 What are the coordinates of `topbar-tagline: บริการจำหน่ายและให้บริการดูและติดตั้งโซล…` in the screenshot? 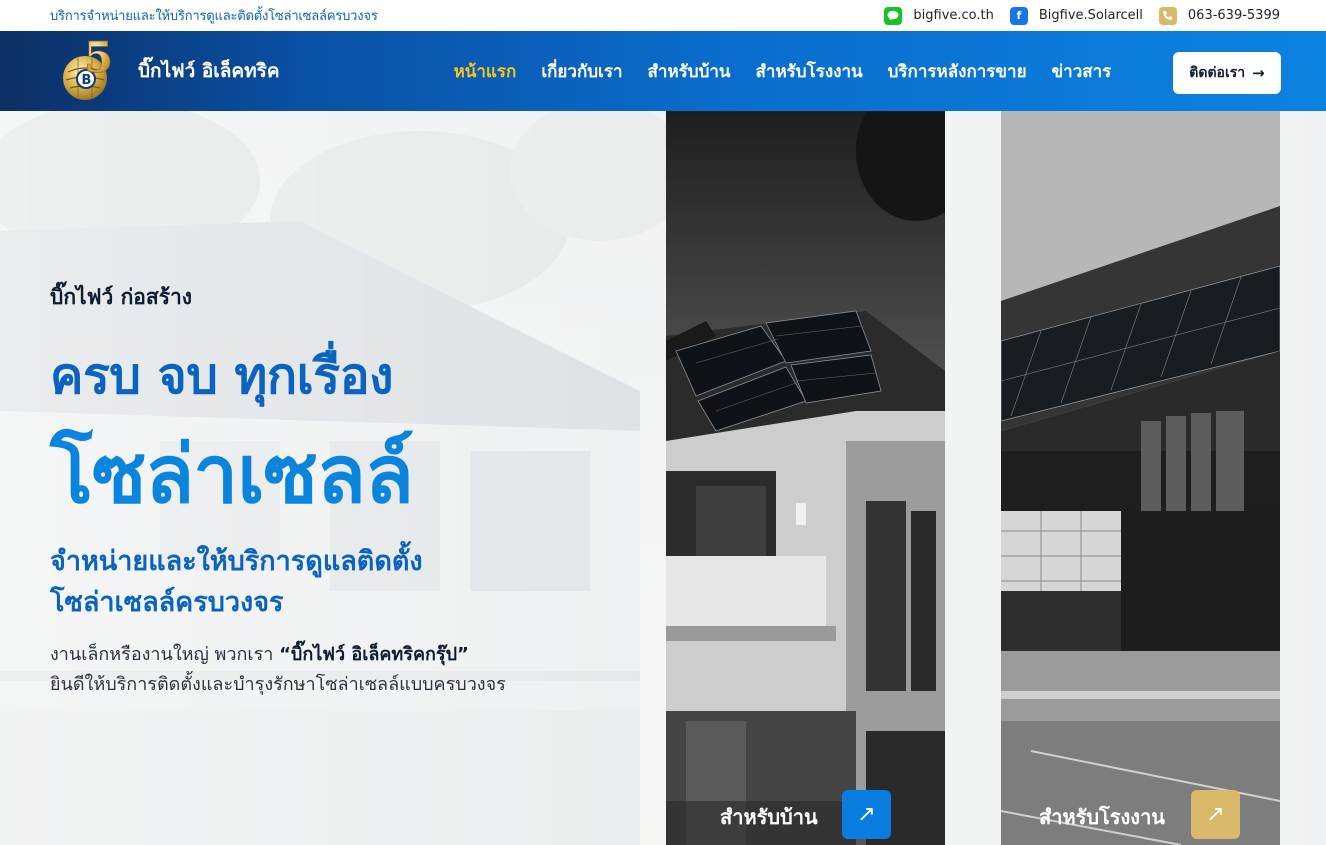 It's located at (214, 16).